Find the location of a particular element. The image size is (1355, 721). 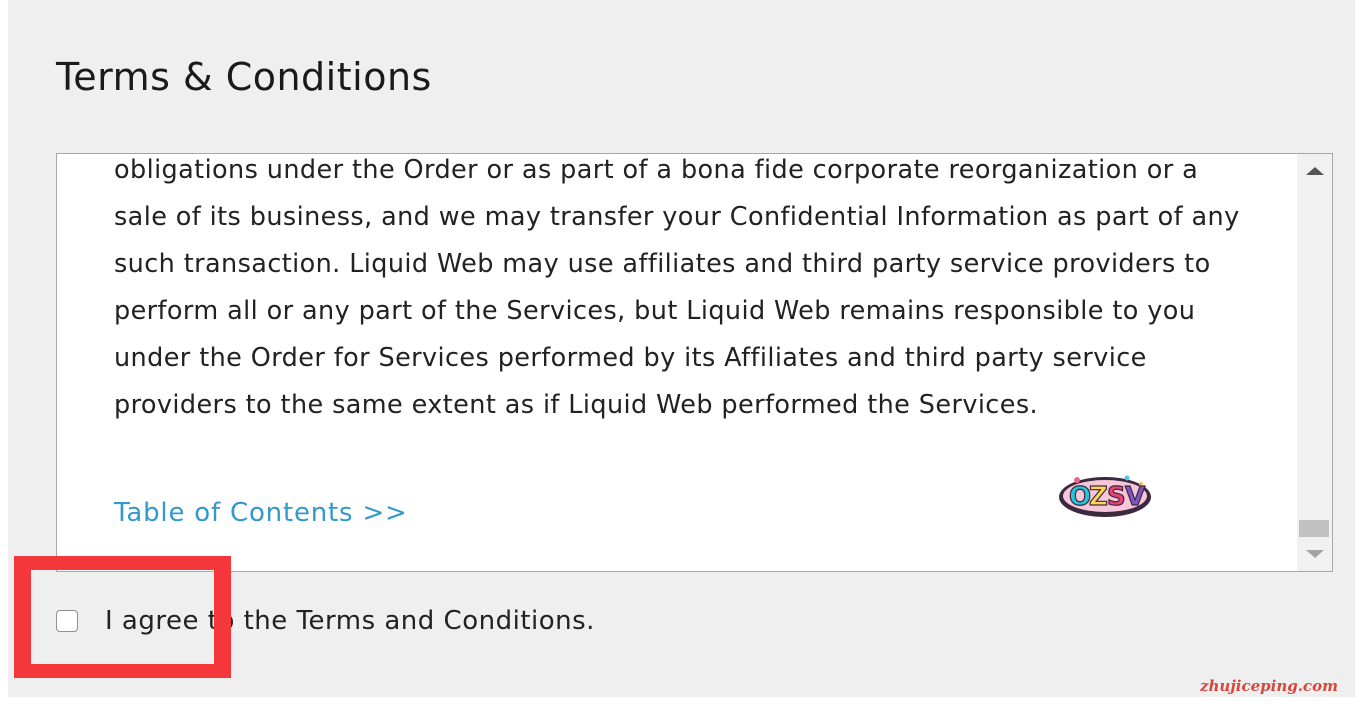

page-title: Terms & Conditions is located at coordinates (244, 77).